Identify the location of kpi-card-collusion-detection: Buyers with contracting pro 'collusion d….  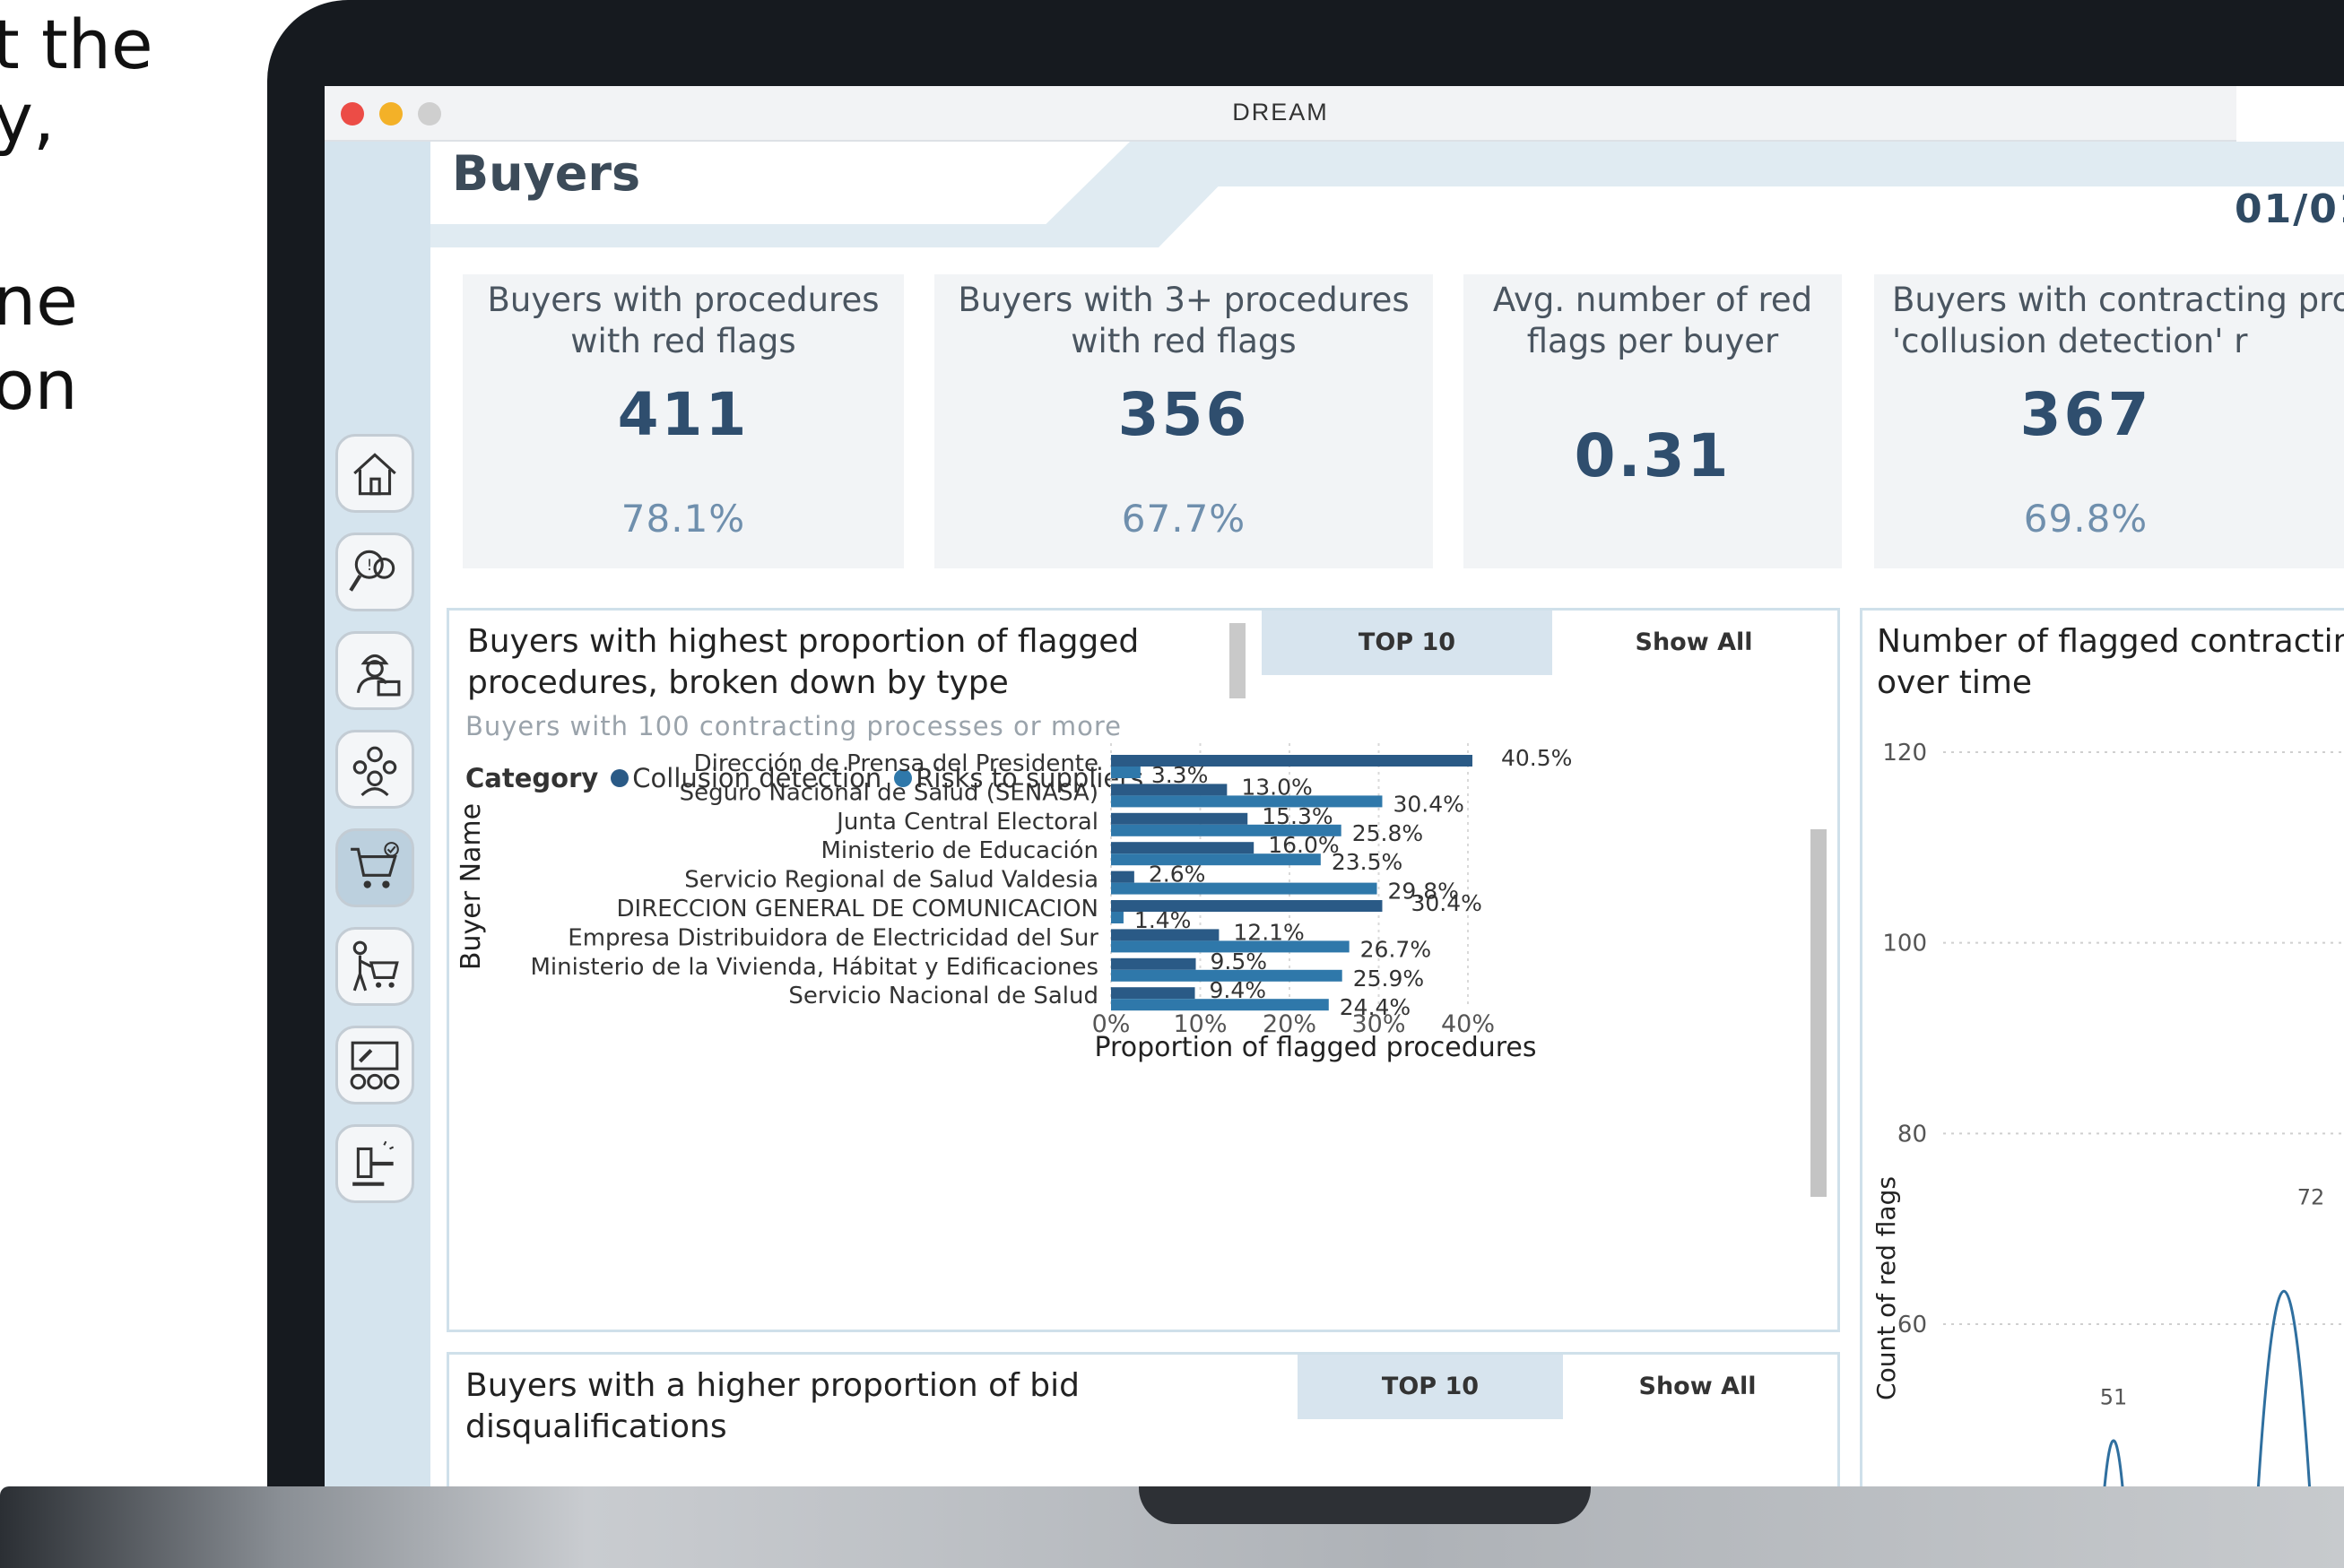
(2109, 421).